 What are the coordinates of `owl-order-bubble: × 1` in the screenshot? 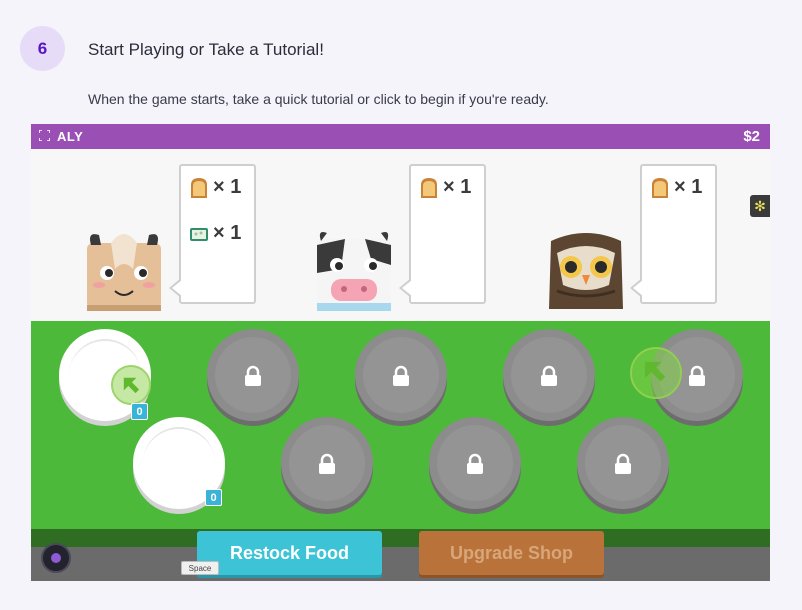 It's located at (673, 234).